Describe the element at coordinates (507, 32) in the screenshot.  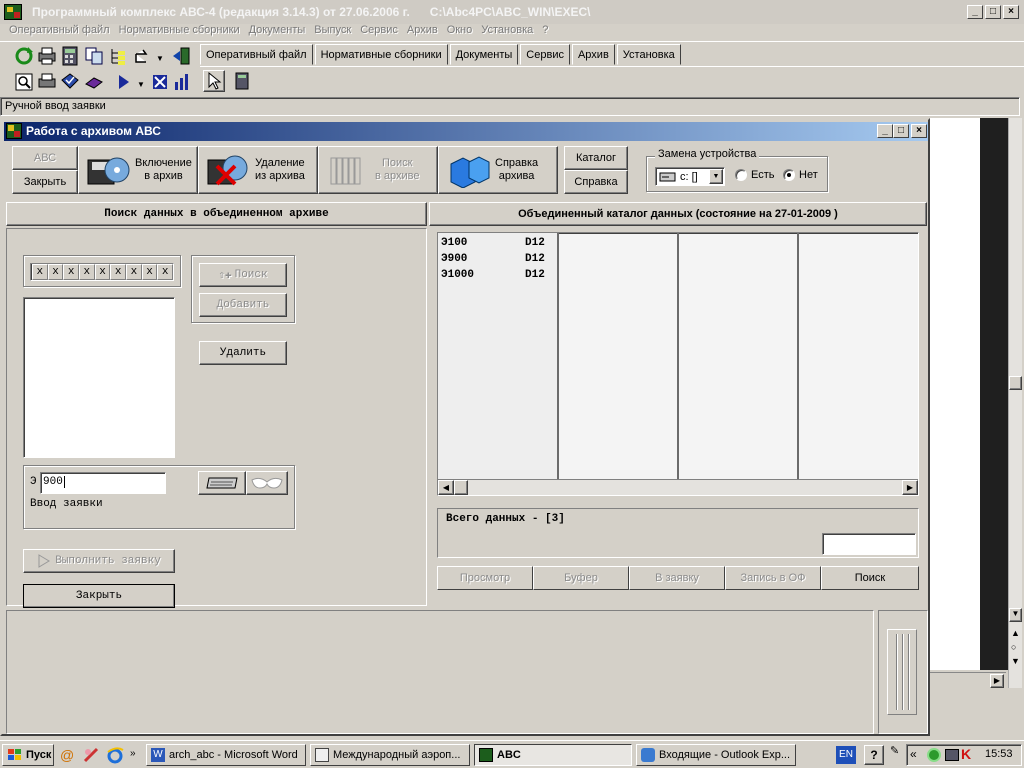
I see `menu-item-settings: Установка` at that location.